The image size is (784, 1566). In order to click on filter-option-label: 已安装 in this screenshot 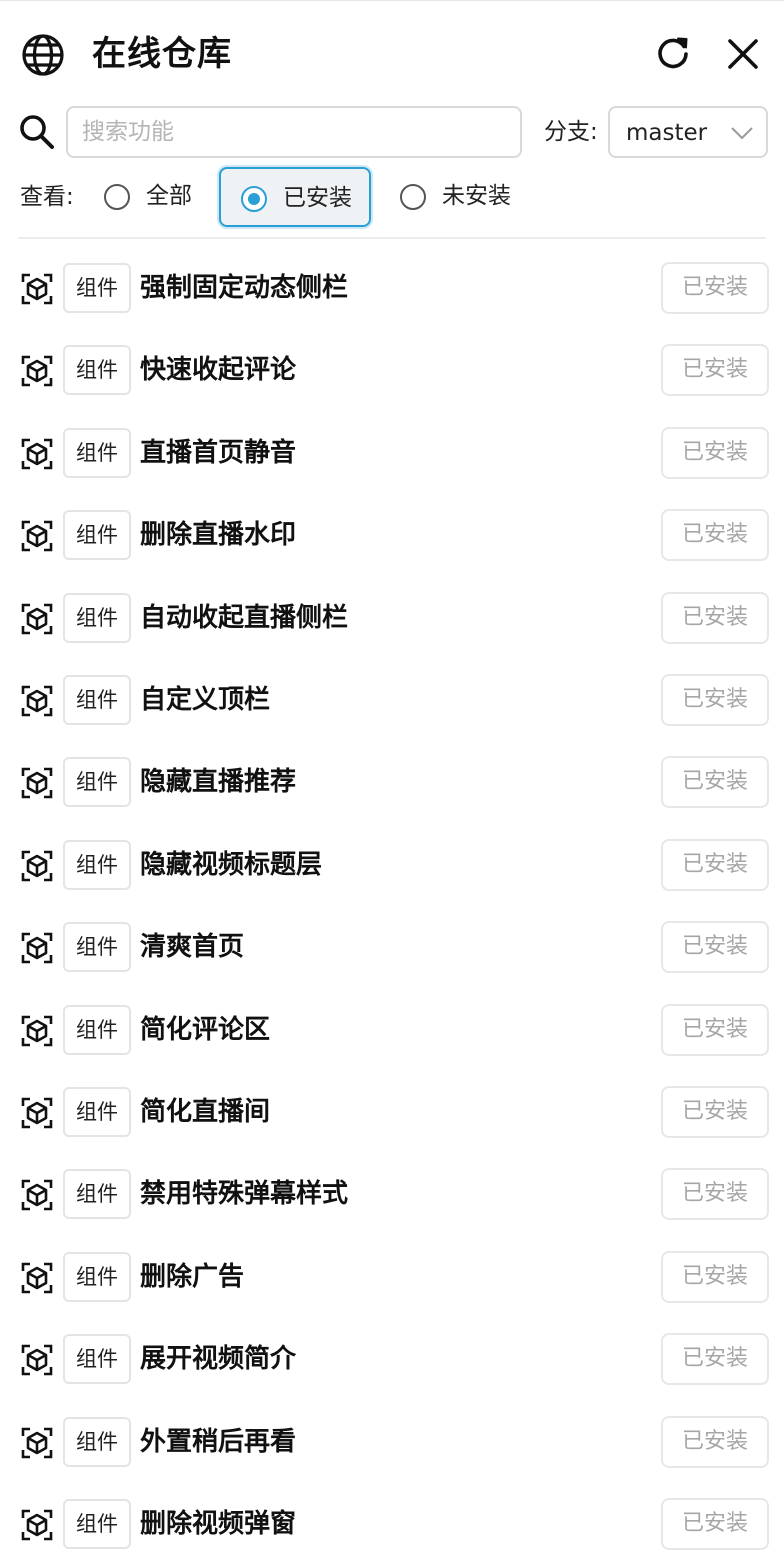, I will do `click(317, 198)`.